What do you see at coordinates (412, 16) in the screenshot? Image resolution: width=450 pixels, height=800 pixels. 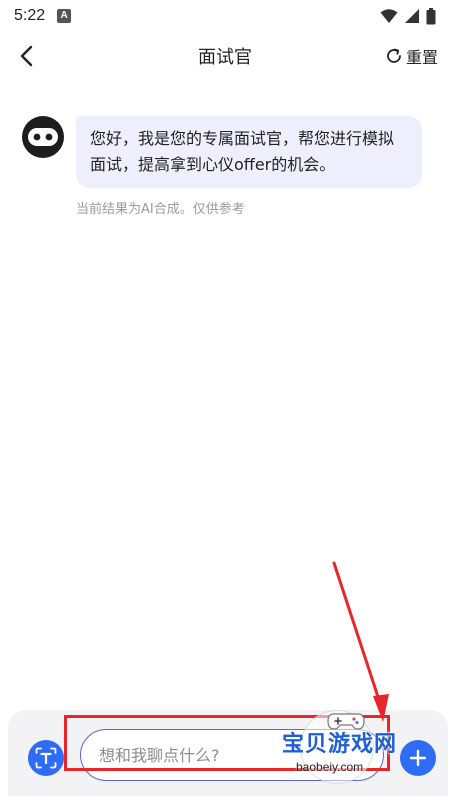 I see `signal-icon` at bounding box center [412, 16].